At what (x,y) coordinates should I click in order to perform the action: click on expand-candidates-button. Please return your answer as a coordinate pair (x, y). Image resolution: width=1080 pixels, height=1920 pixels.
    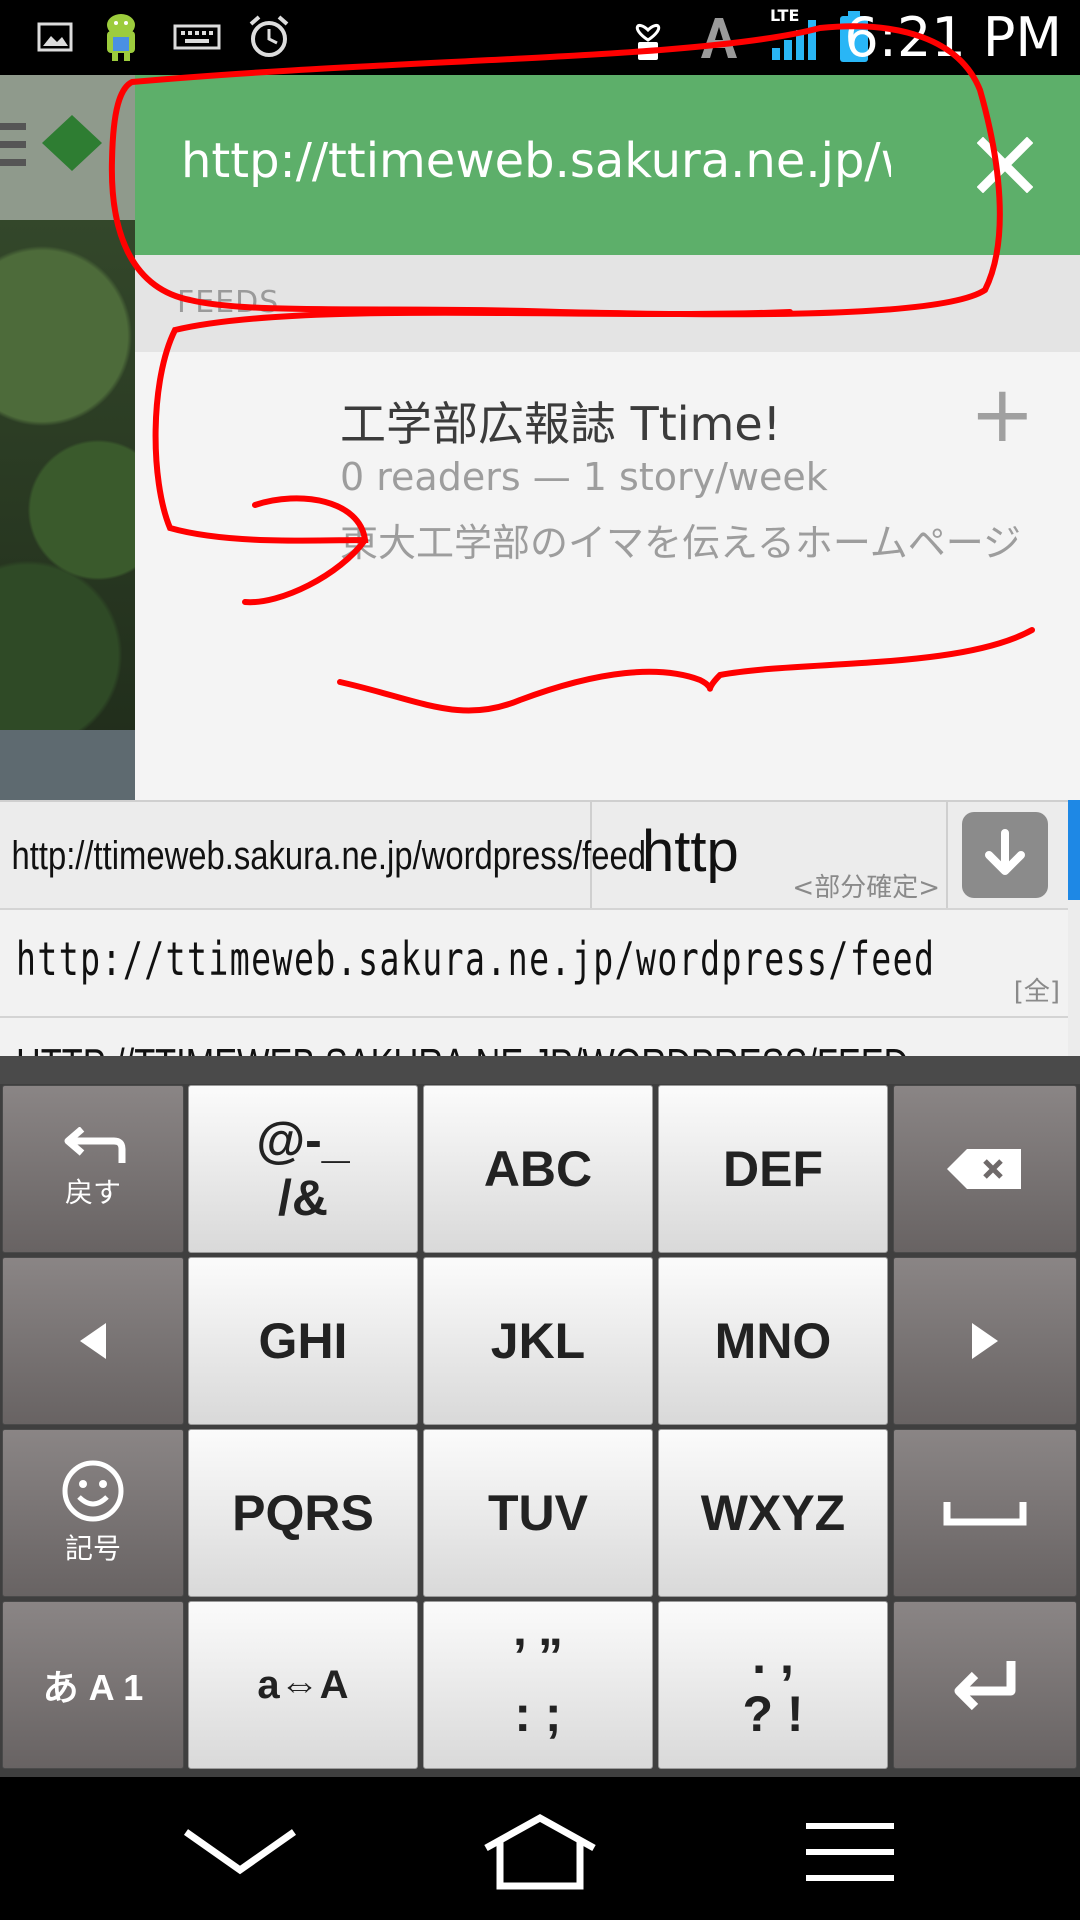
    Looking at the image, I should click on (1005, 855).